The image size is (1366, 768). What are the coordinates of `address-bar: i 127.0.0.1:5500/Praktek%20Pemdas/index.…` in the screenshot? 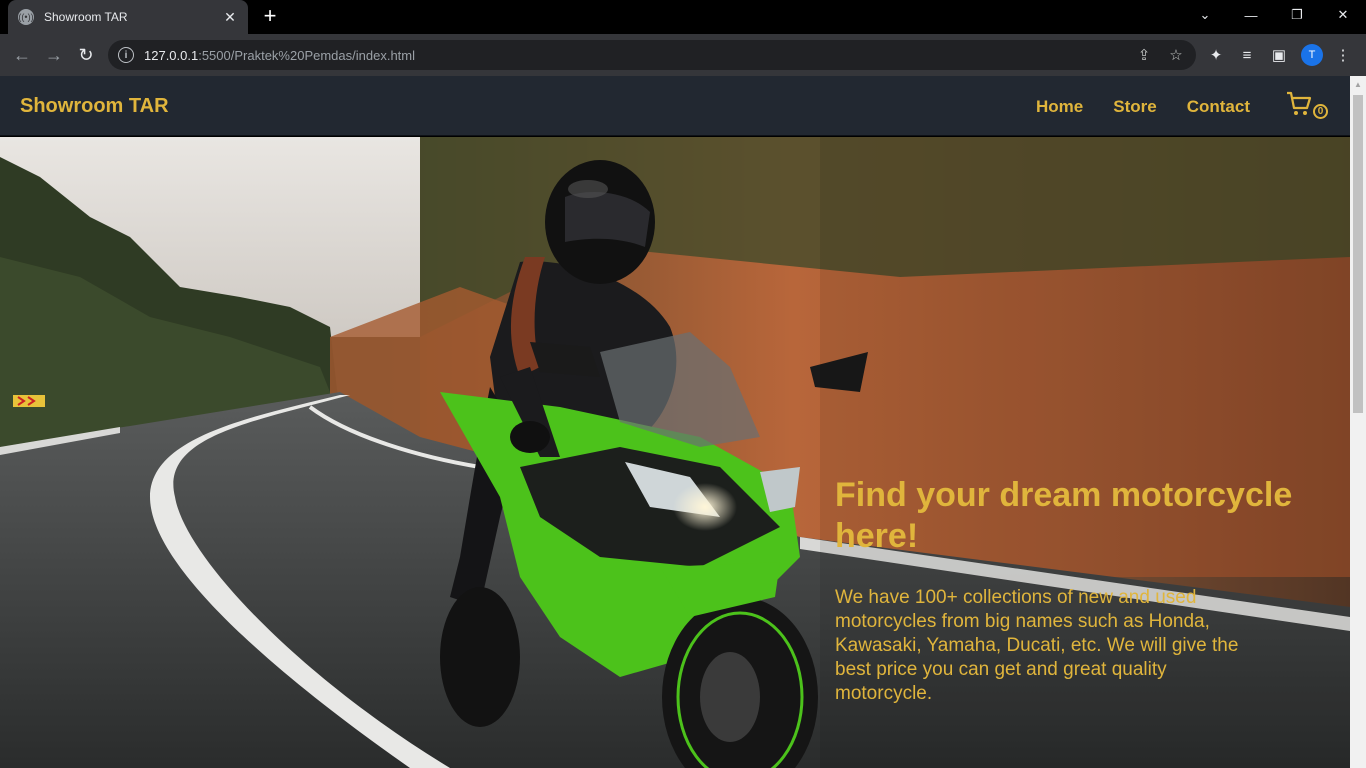 It's located at (652, 55).